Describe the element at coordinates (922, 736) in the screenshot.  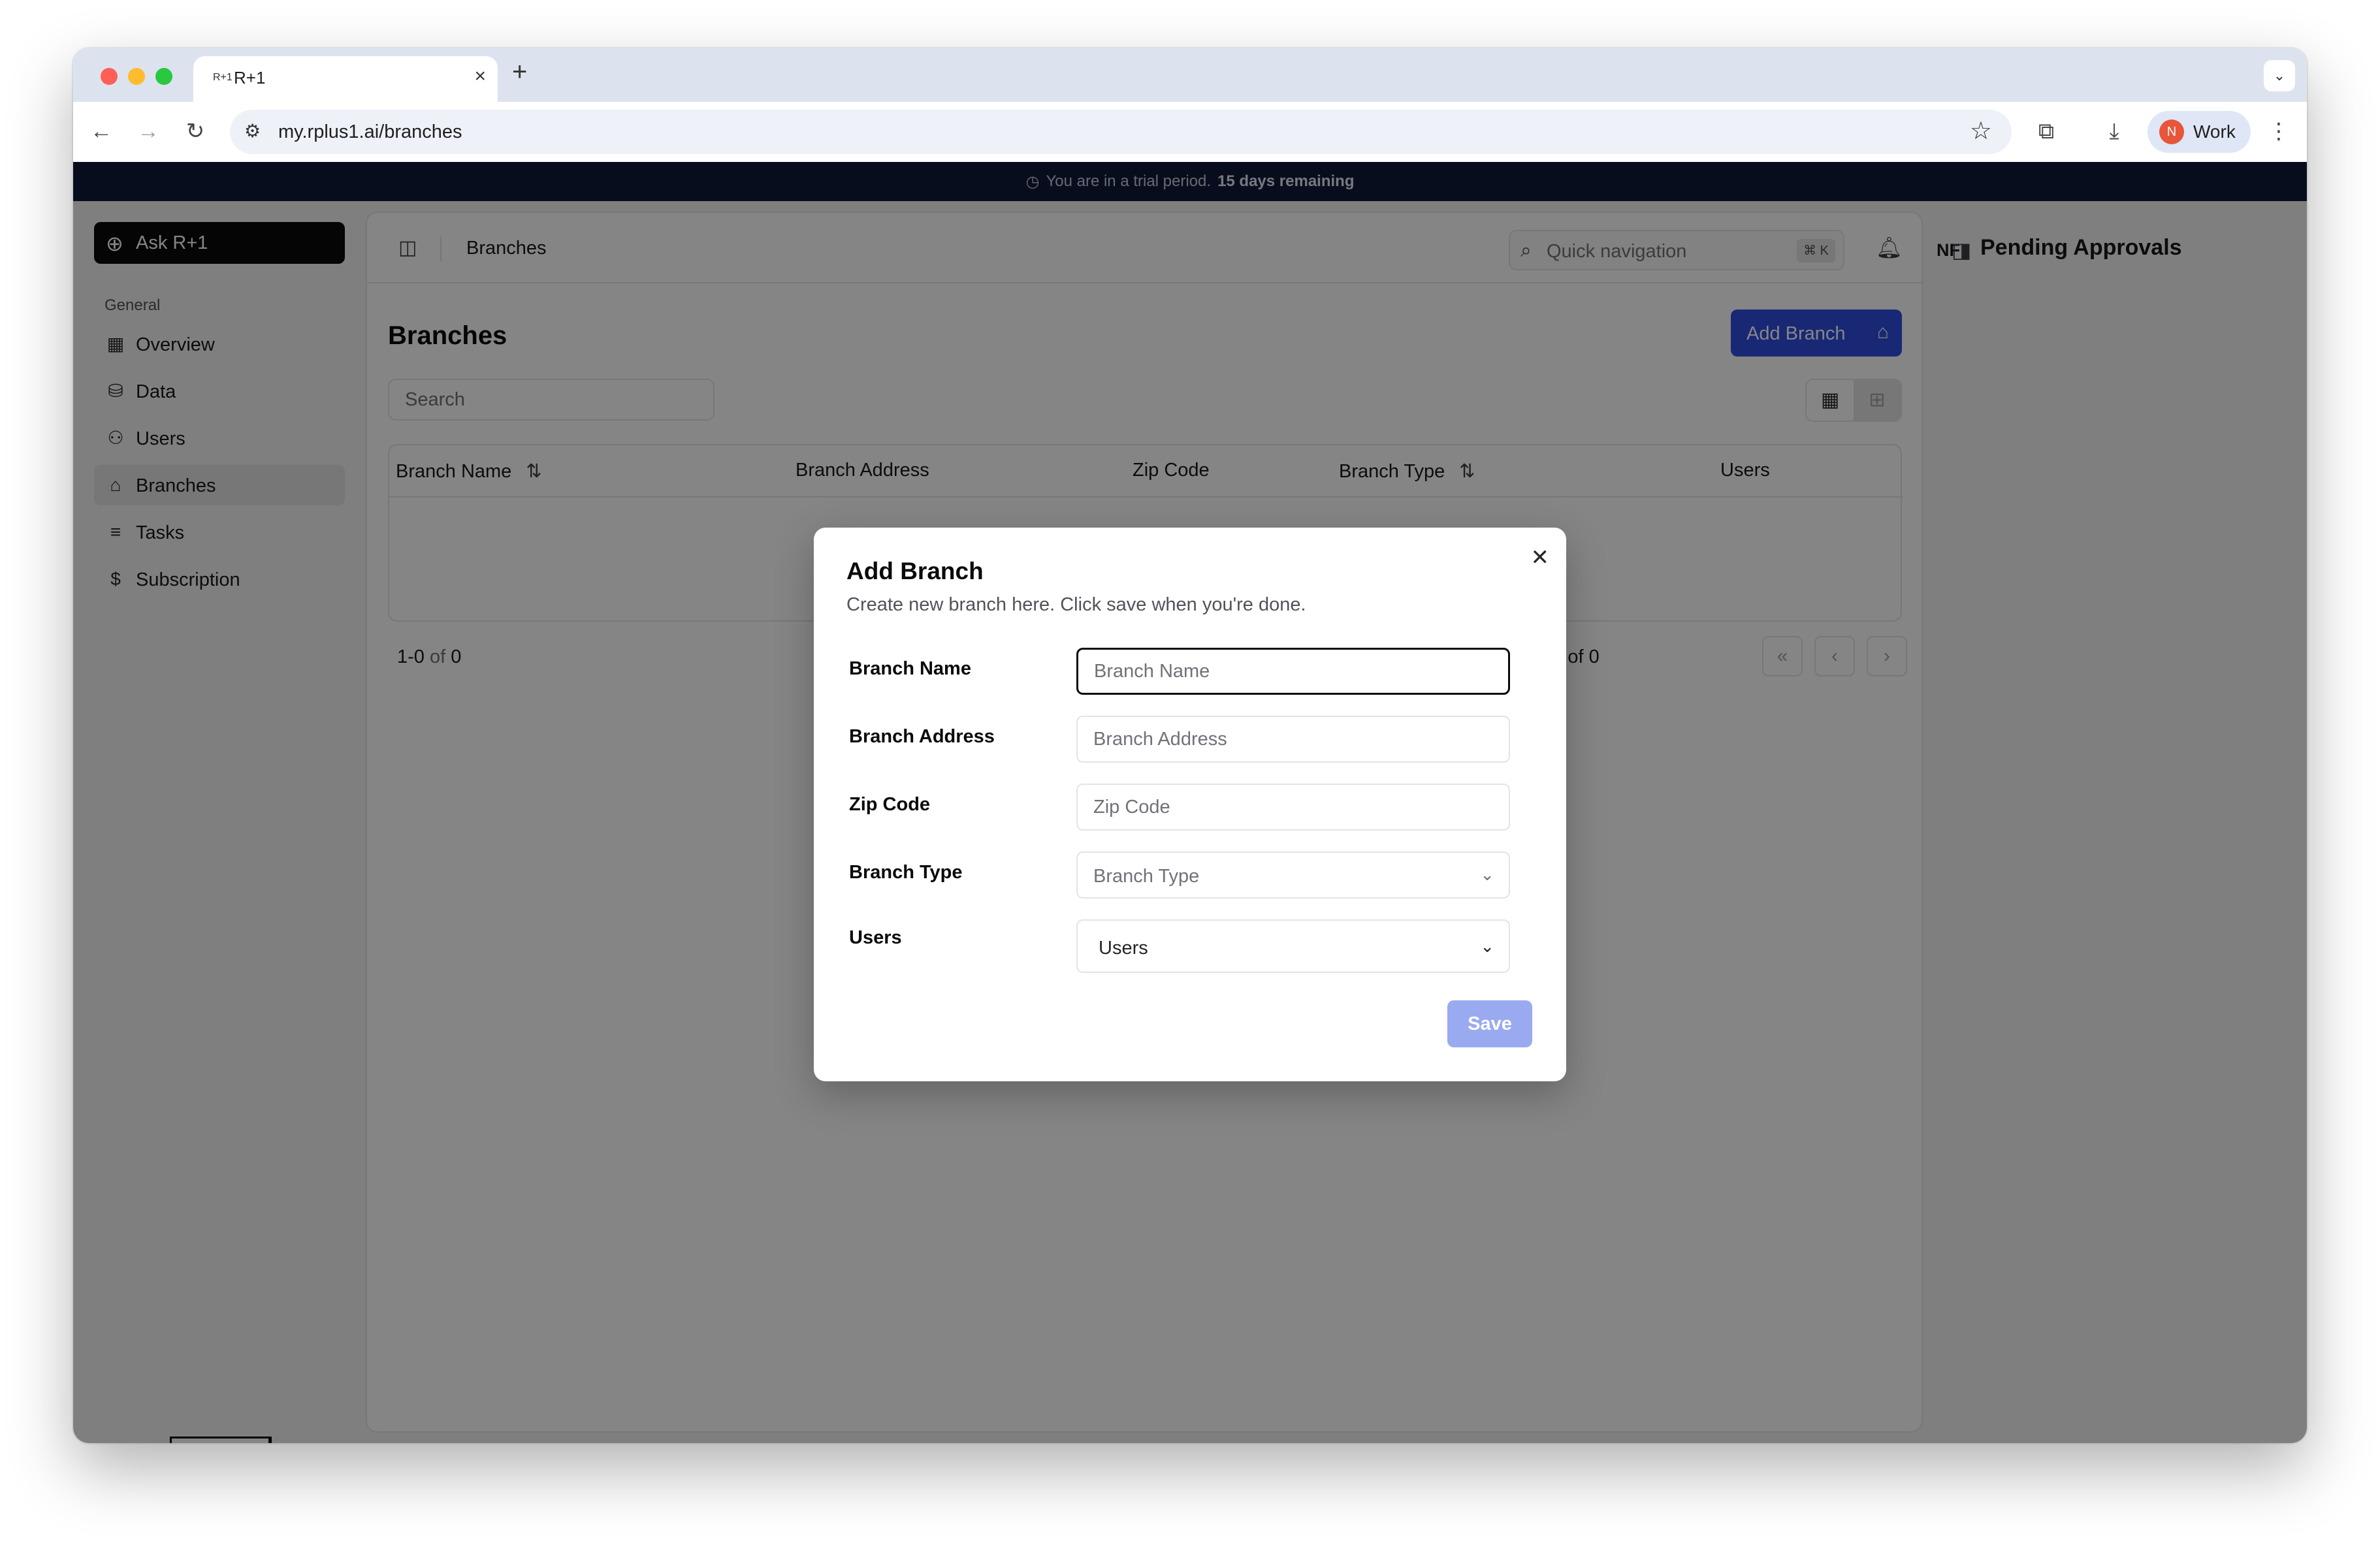
I see `branch-address-label: Branch Address` at that location.